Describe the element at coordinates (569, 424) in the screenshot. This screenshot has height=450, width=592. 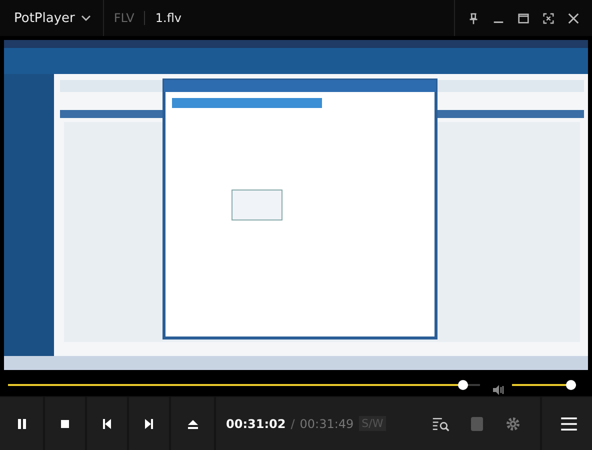
I see `menu-icon` at that location.